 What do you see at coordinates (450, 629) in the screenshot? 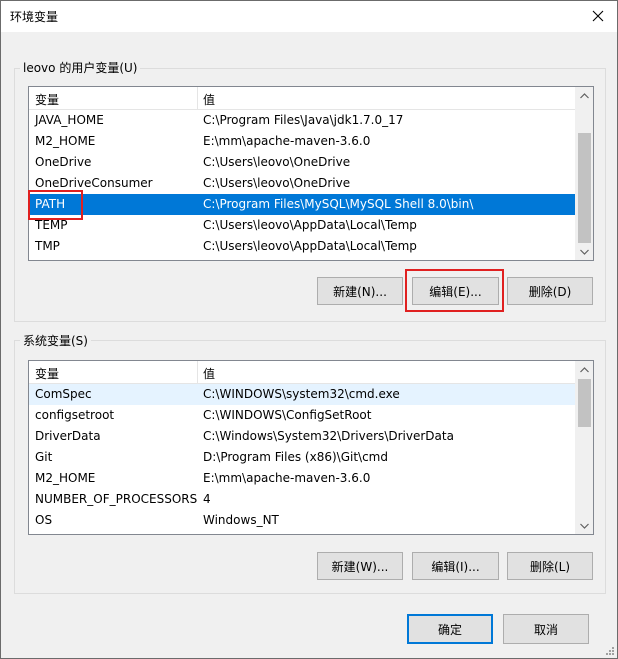
I see `ok-button: 确定` at bounding box center [450, 629].